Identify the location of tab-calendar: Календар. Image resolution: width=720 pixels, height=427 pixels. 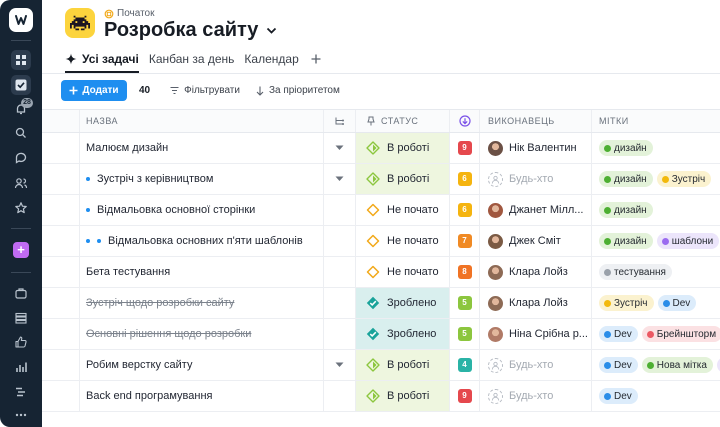
(271, 59).